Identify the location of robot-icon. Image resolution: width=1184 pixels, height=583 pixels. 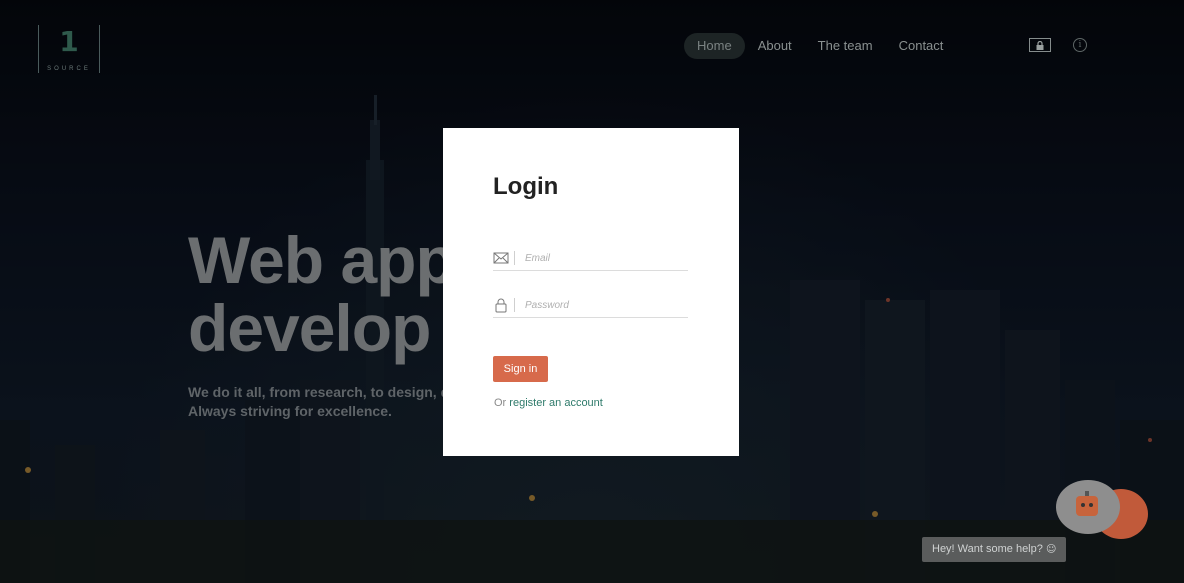
(1087, 503).